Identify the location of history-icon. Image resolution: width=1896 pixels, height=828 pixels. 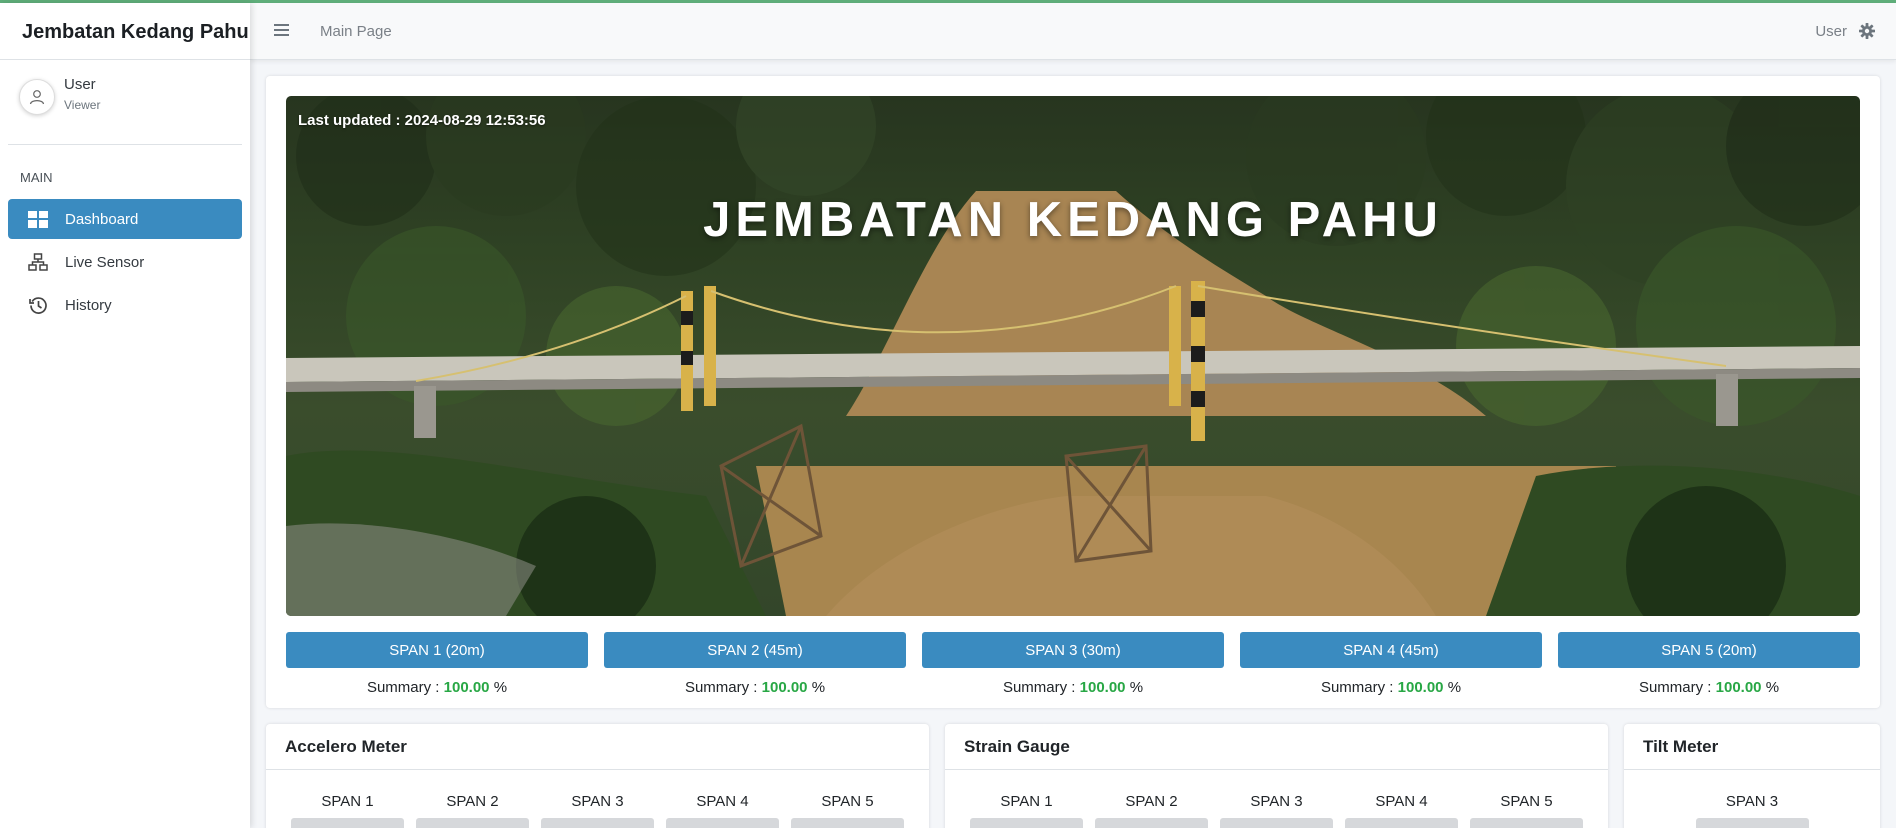
(38, 305).